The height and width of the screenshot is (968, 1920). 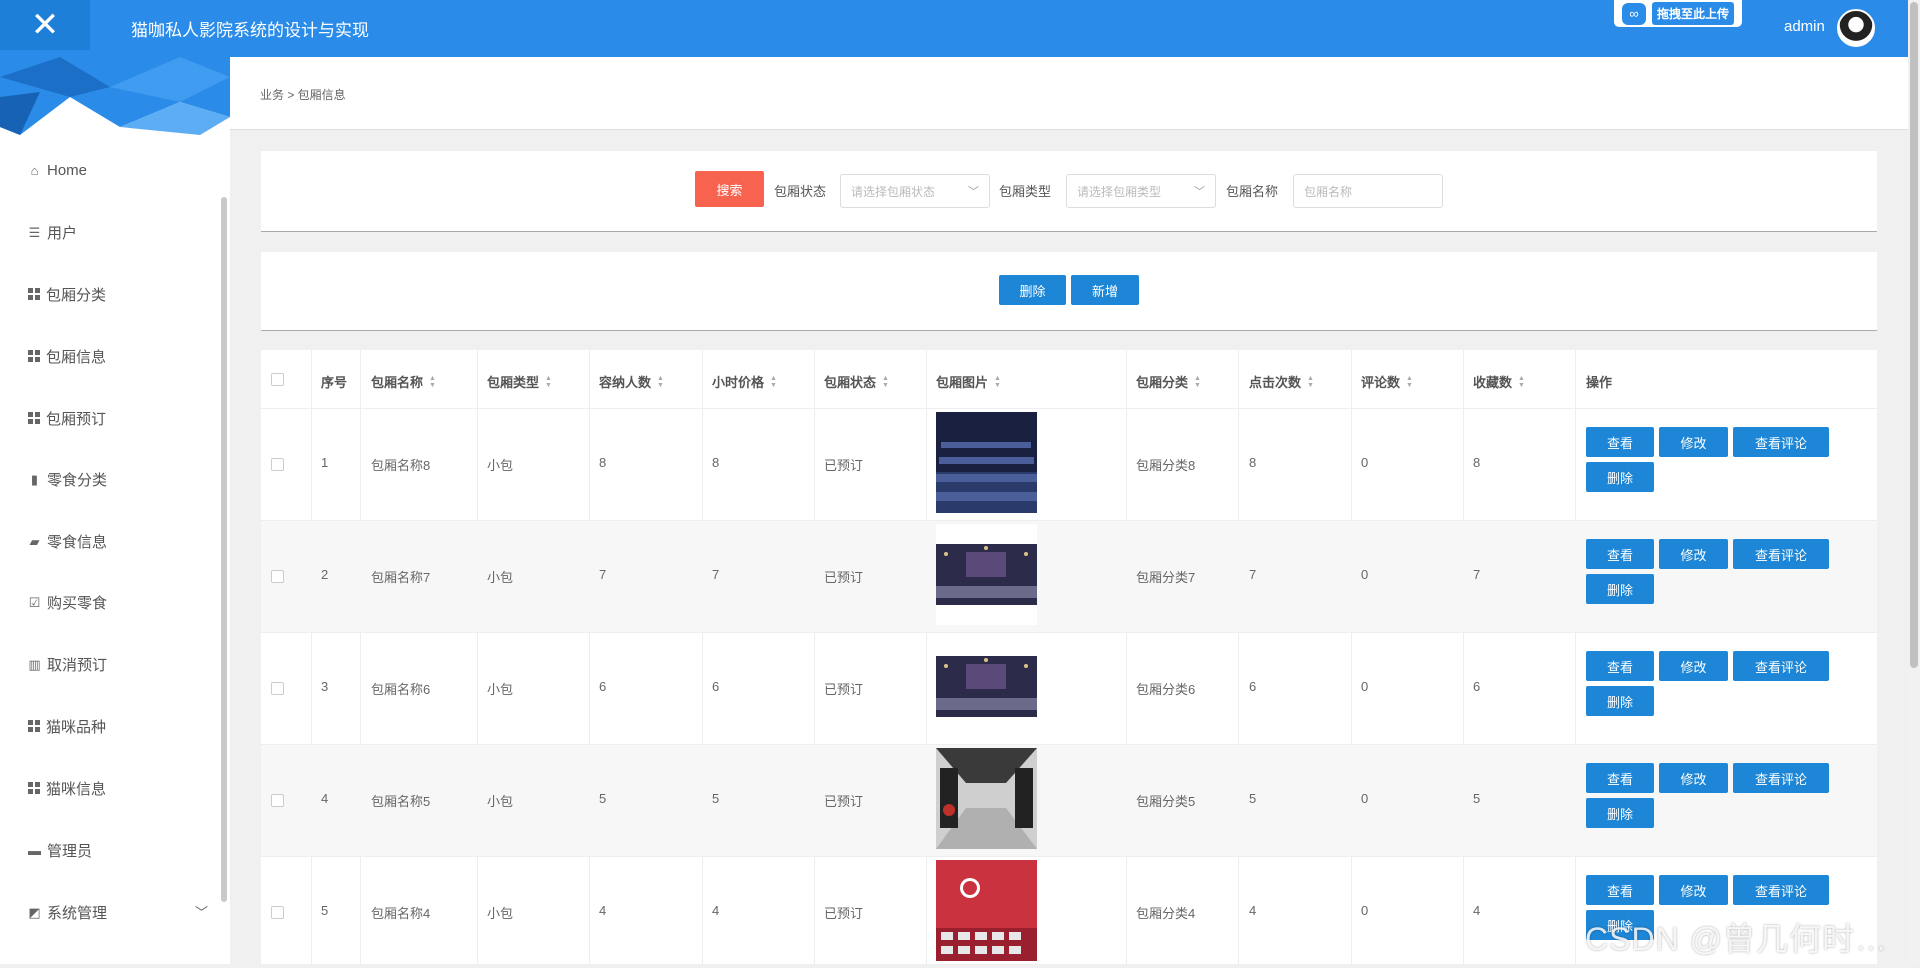 I want to click on upload-dropzone: ∞ 拖拽至此上传, so click(x=1678, y=13).